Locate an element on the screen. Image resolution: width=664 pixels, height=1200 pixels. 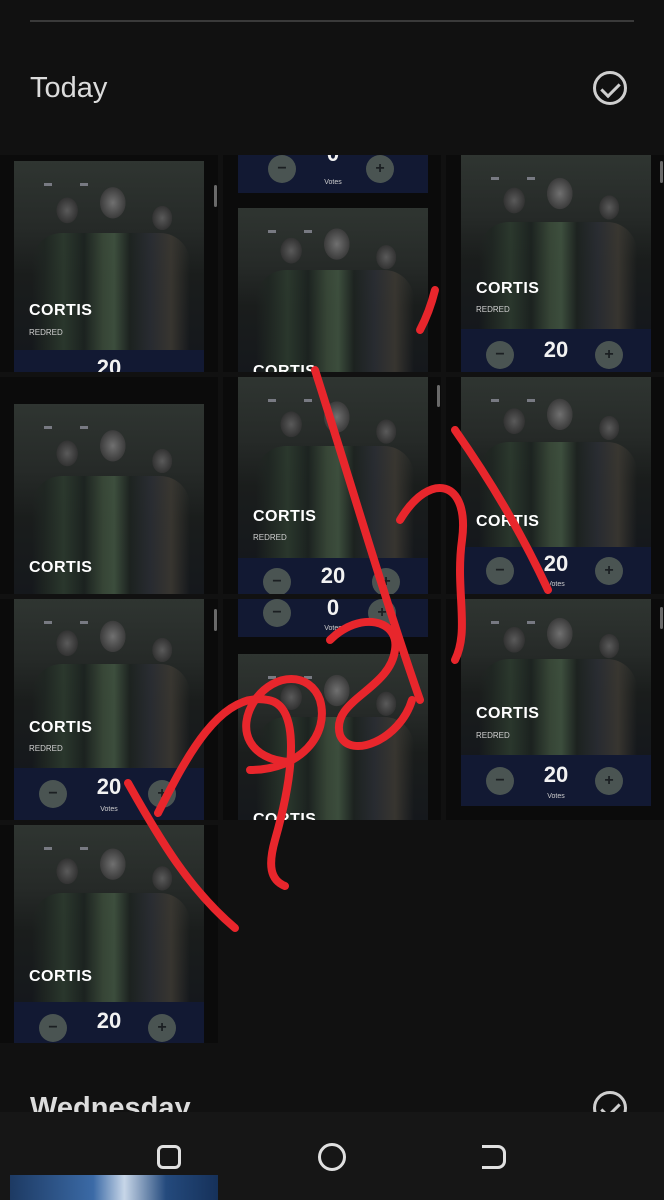
back-icon is located at coordinates (494, 1157).